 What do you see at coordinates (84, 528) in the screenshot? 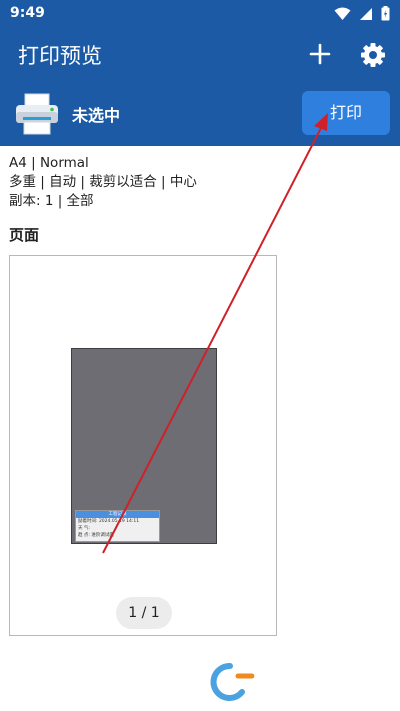
I see `preview-dialog-row: 天 气:` at bounding box center [84, 528].